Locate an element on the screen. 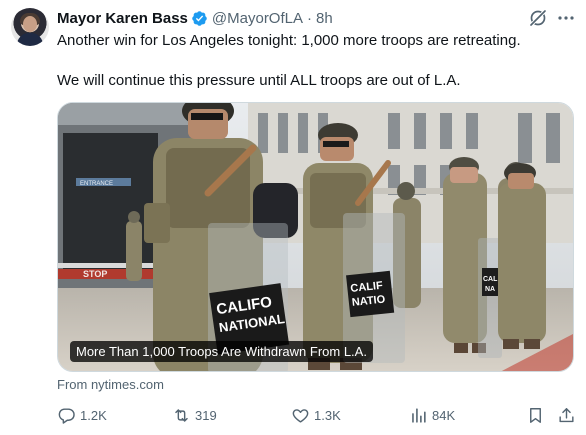 This screenshot has height=435, width=586. reply-count: 1.2K is located at coordinates (93, 415).